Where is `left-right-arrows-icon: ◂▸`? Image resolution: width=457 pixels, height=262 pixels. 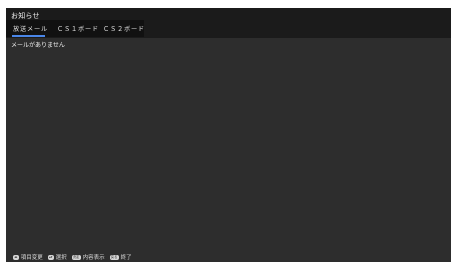
left-right-arrows-icon: ◂▸ is located at coordinates (16, 257).